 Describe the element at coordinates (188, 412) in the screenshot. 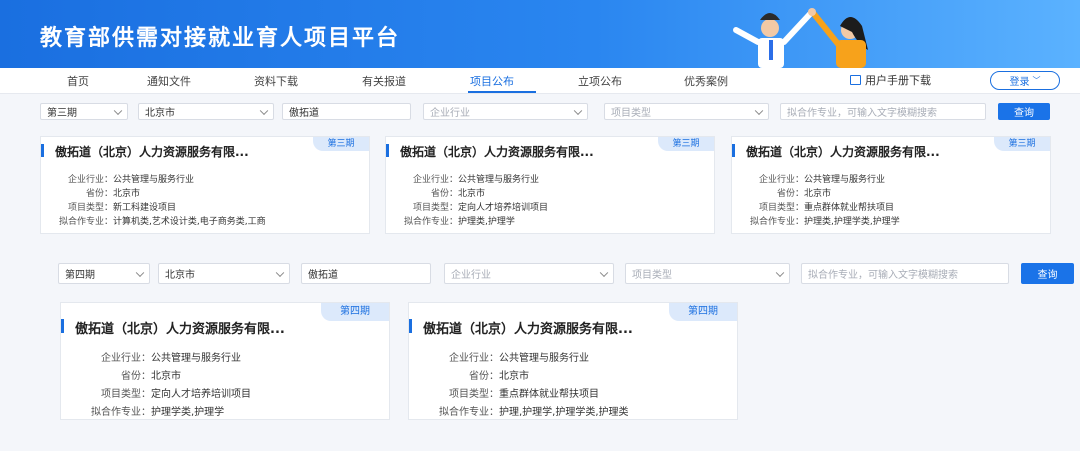

I see `field-value: 护理学类,护理学` at that location.